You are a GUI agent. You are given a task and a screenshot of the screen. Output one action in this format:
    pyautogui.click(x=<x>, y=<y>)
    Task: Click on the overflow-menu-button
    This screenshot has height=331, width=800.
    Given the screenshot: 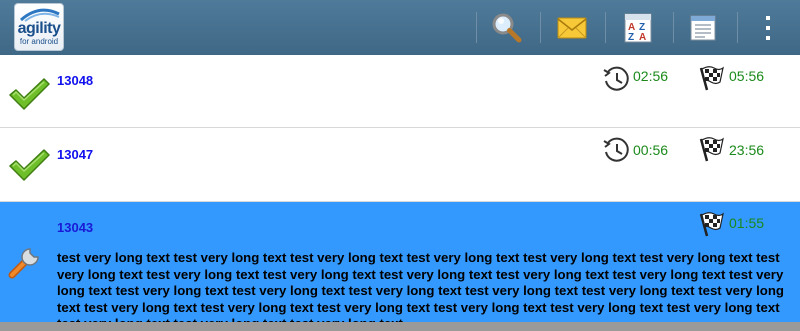 What is the action you would take?
    pyautogui.click(x=768, y=28)
    